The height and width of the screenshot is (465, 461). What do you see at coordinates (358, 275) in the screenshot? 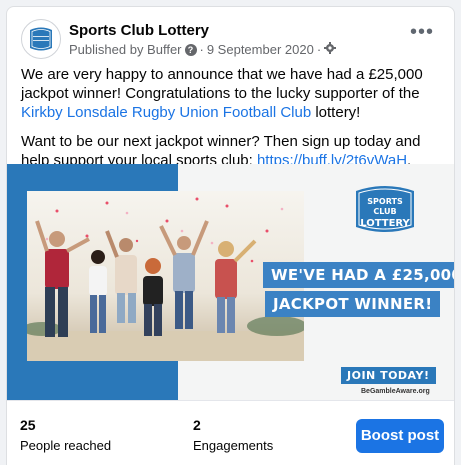
I see `jackpot-banner: WE'VE HAD A £25,000` at bounding box center [358, 275].